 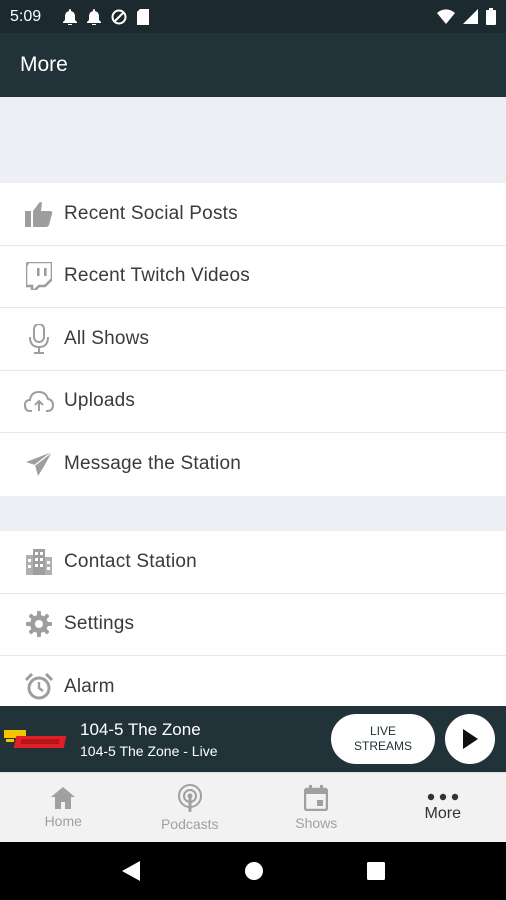 I want to click on tab-label: More, so click(x=442, y=813).